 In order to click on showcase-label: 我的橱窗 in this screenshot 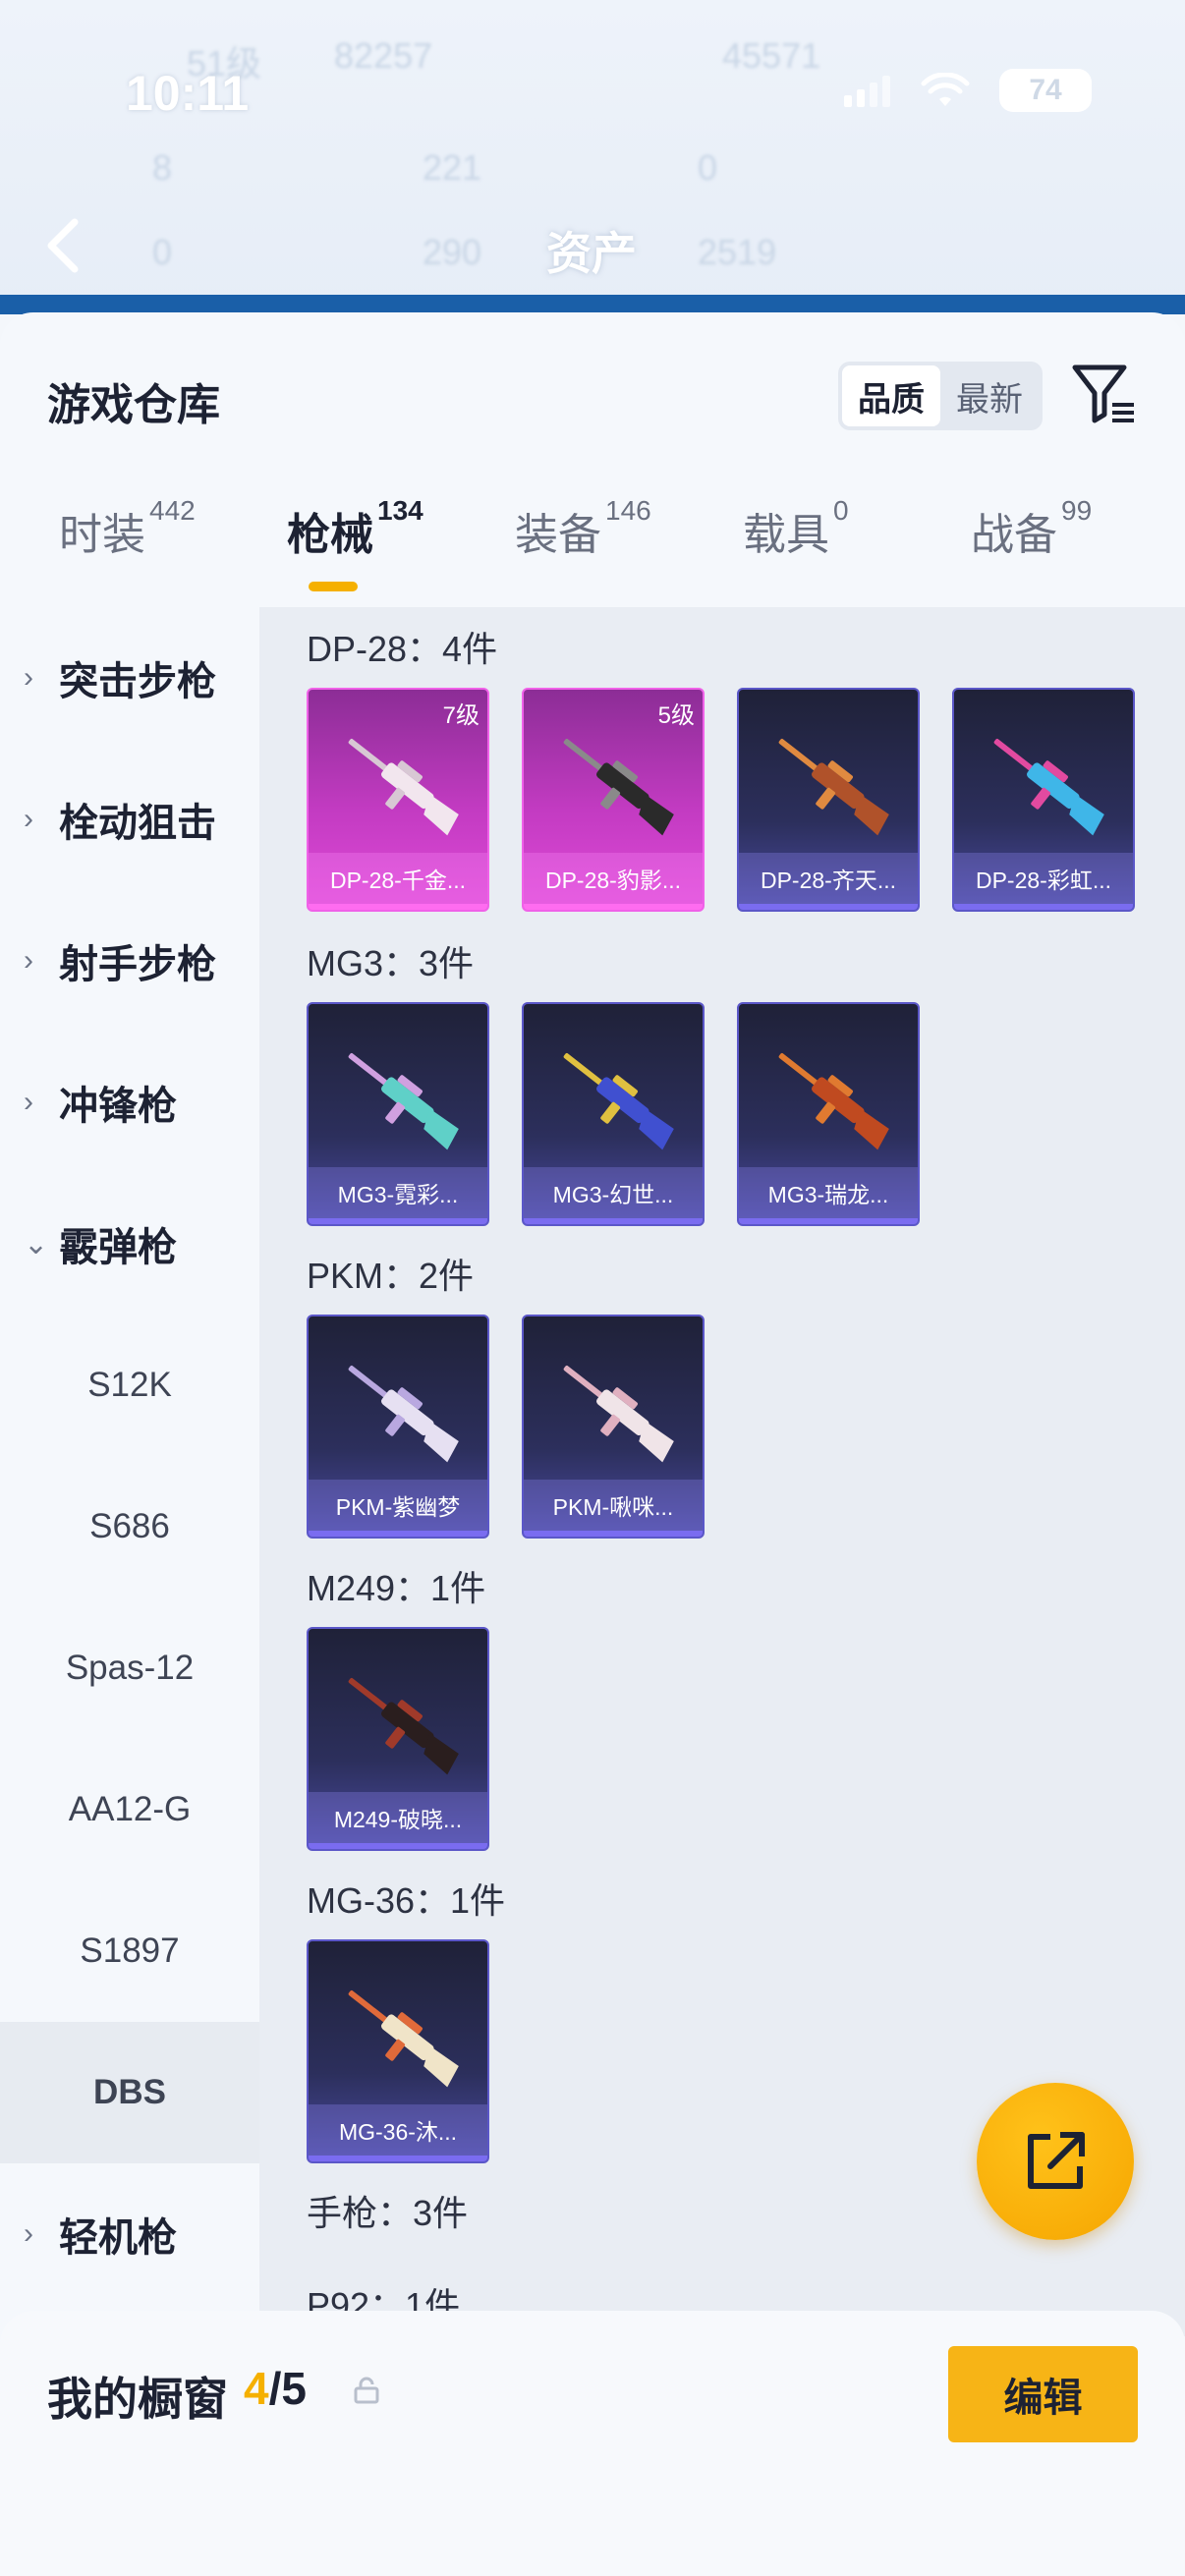, I will do `click(137, 2399)`.